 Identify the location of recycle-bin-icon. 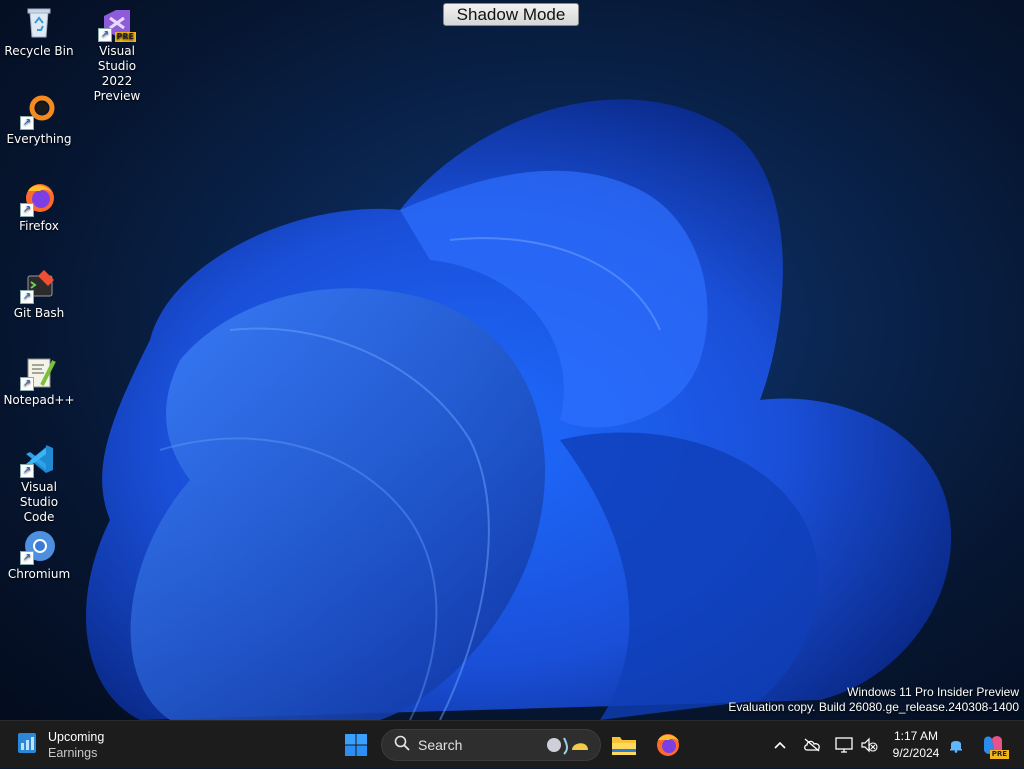
(39, 23).